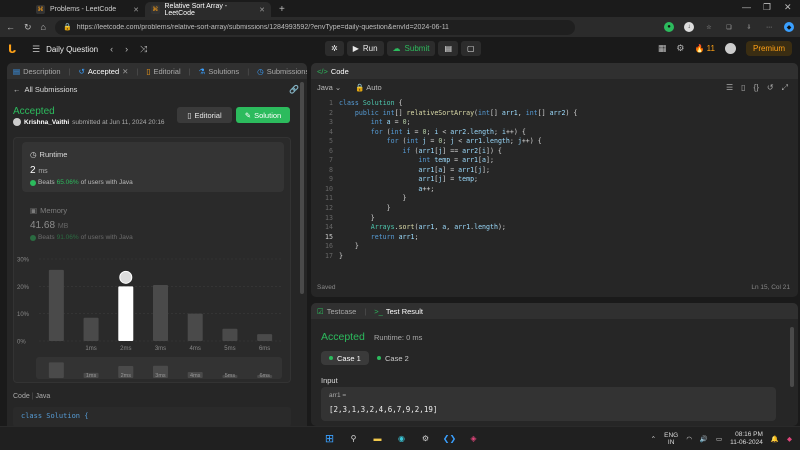 The image size is (800, 450). I want to click on shuffle-icon: ⤨, so click(143, 49).